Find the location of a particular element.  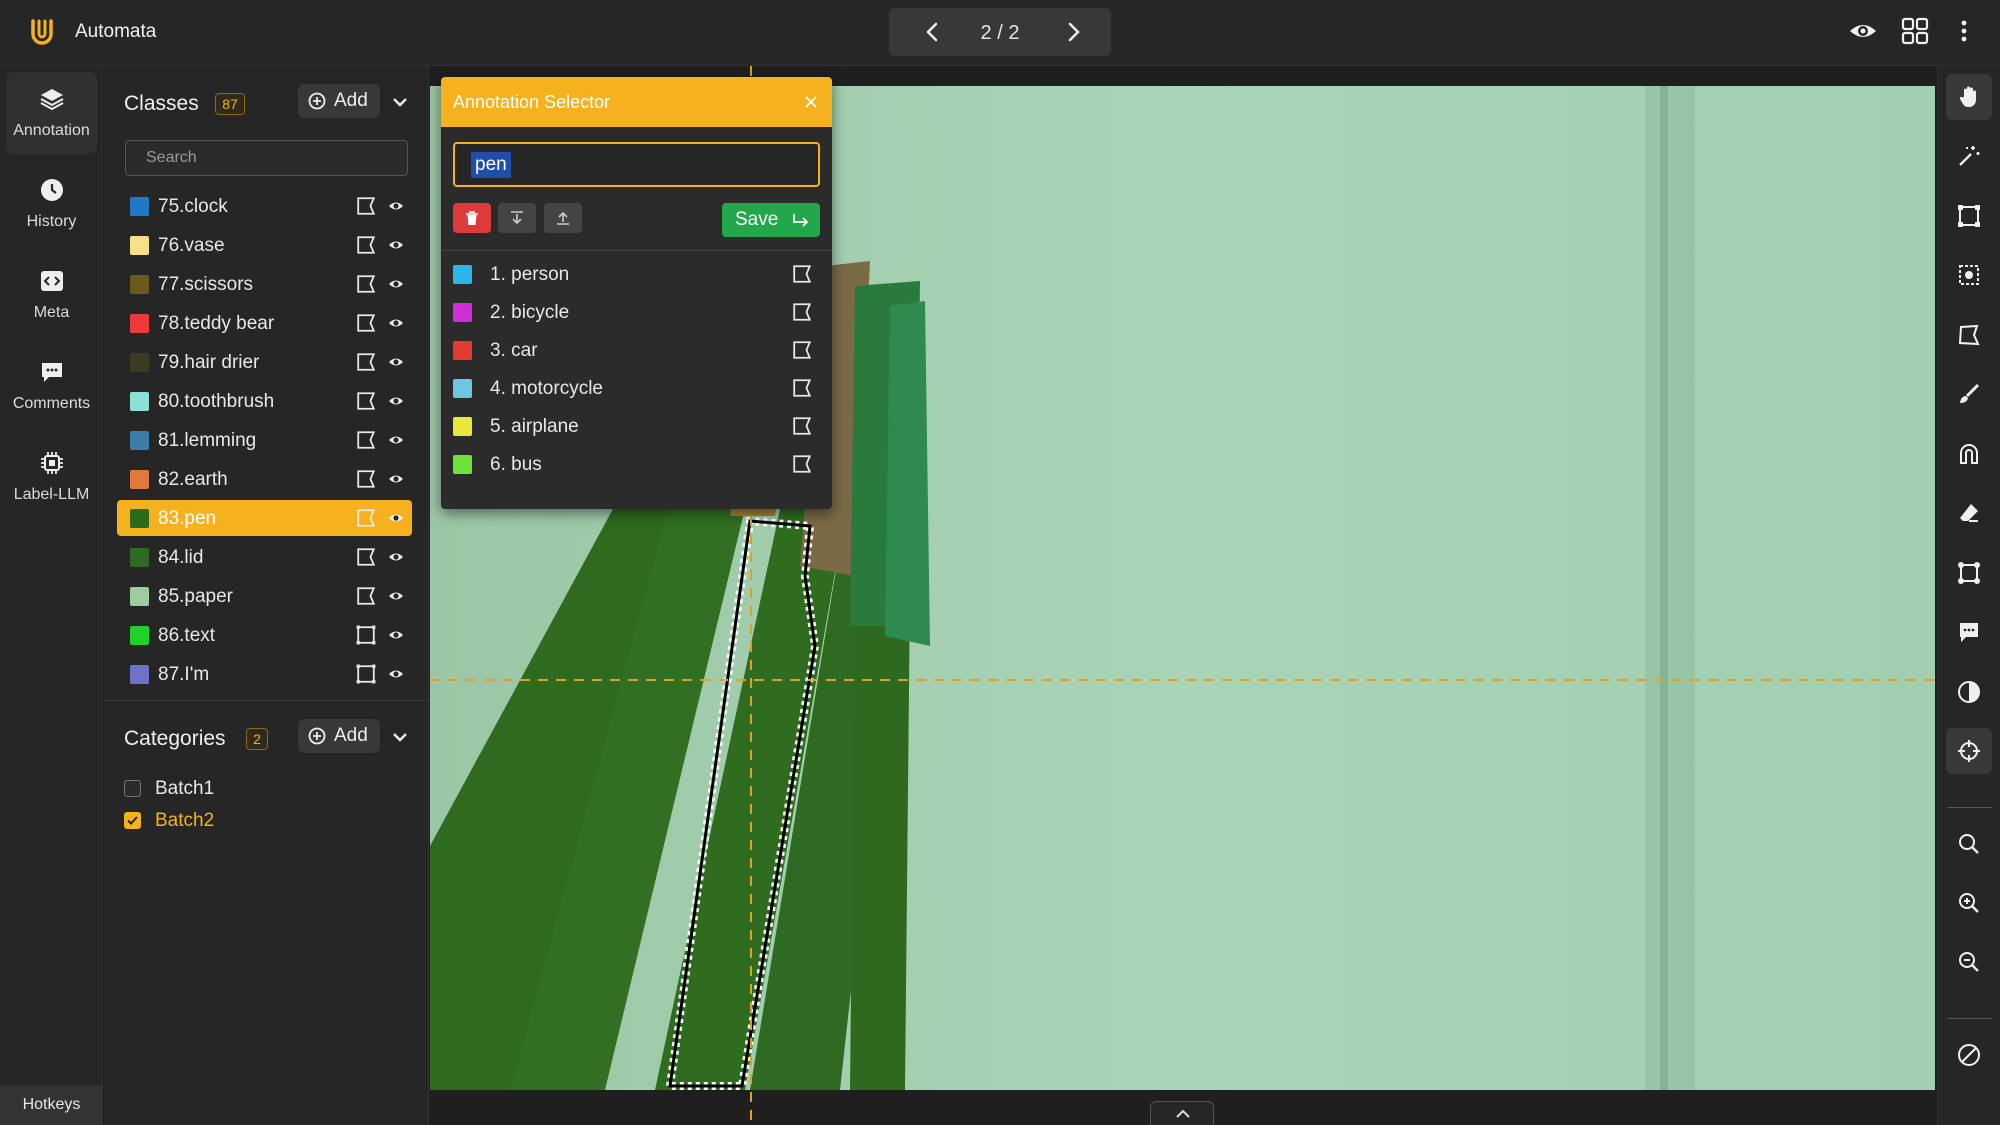

eraser-tool-button is located at coordinates (1969, 513).